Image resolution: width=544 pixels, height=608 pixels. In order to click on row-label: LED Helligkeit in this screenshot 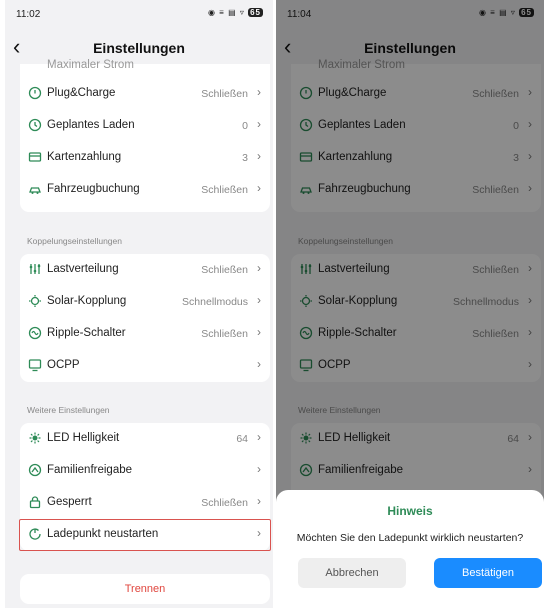, I will do `click(83, 438)`.